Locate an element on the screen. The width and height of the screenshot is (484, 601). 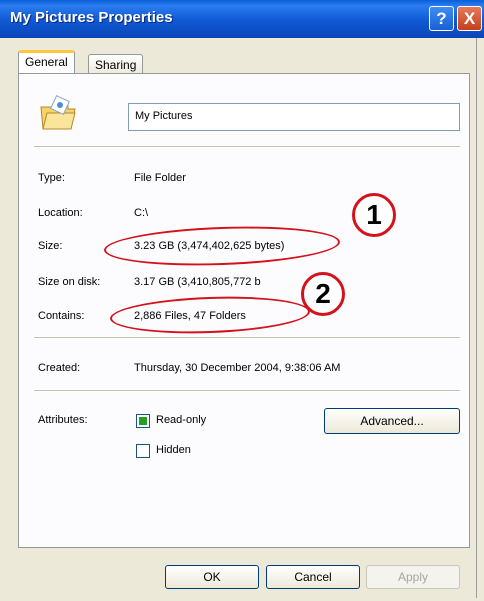
window-title: My Pictures Properties is located at coordinates (91, 17).